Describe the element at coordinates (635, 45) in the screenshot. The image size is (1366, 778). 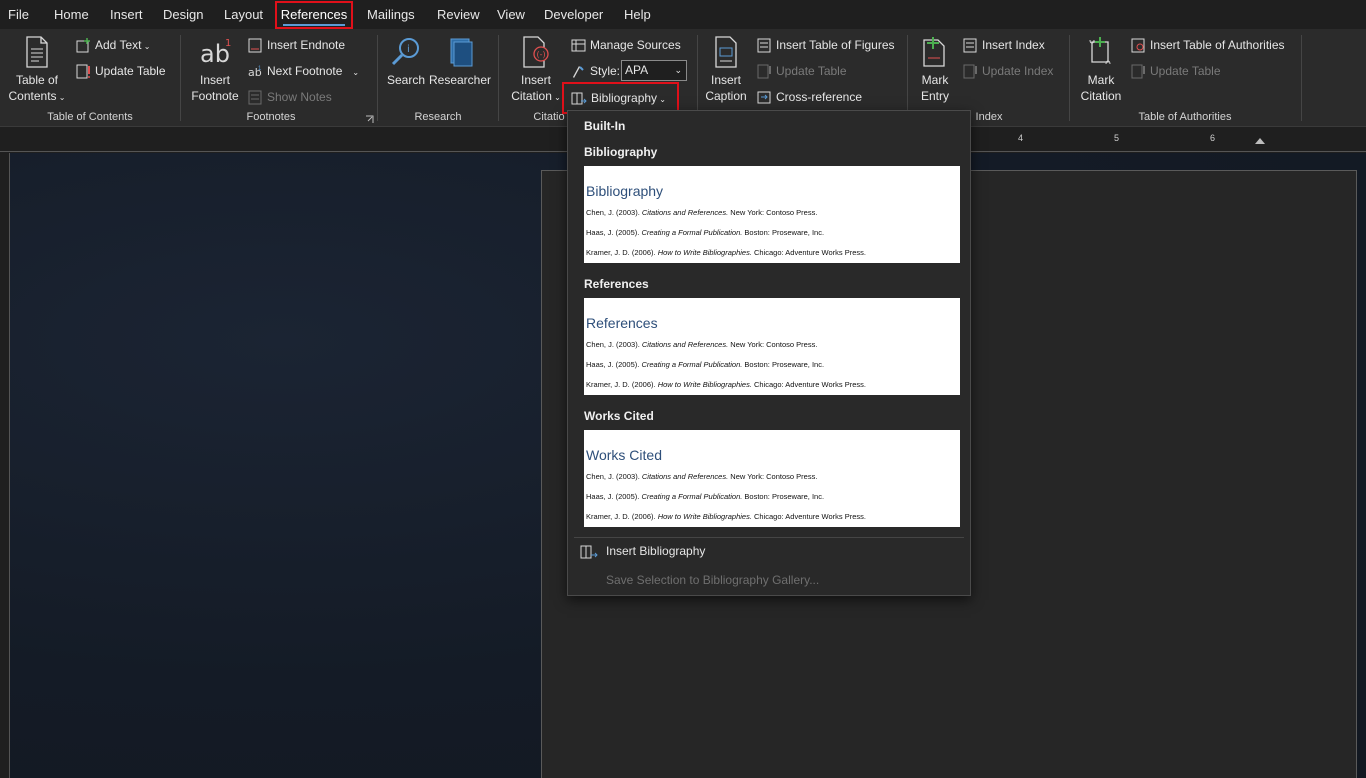
I see `manage-sources-label: Manage Sources` at that location.